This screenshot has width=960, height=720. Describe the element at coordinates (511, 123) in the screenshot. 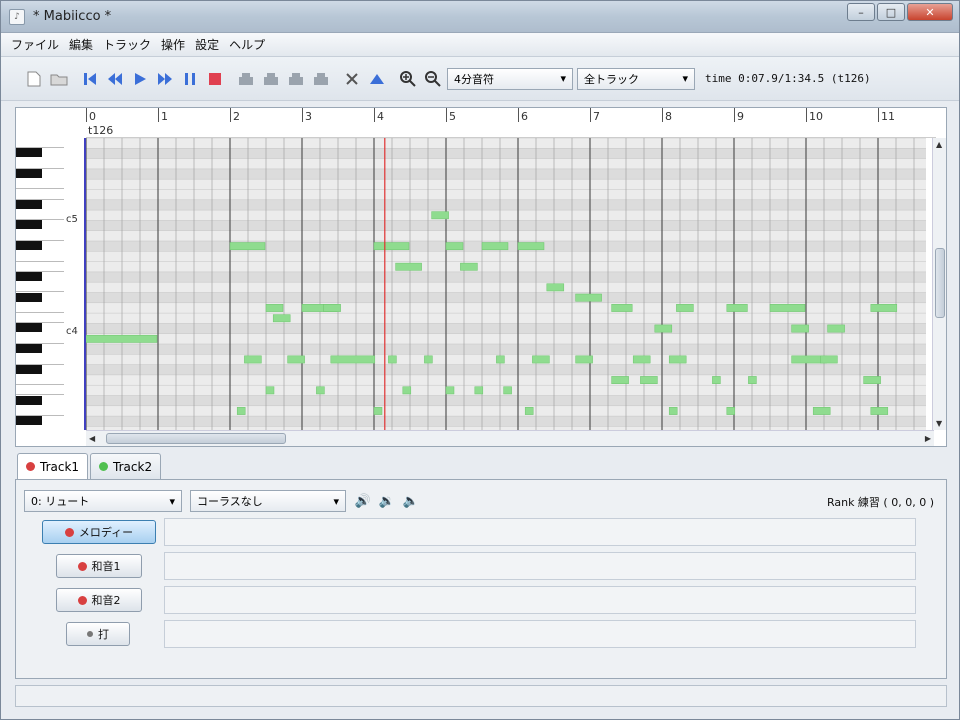

I see `measure-ruler: 0 1 2 3 4 5 6 7 8 9 10 11` at that location.